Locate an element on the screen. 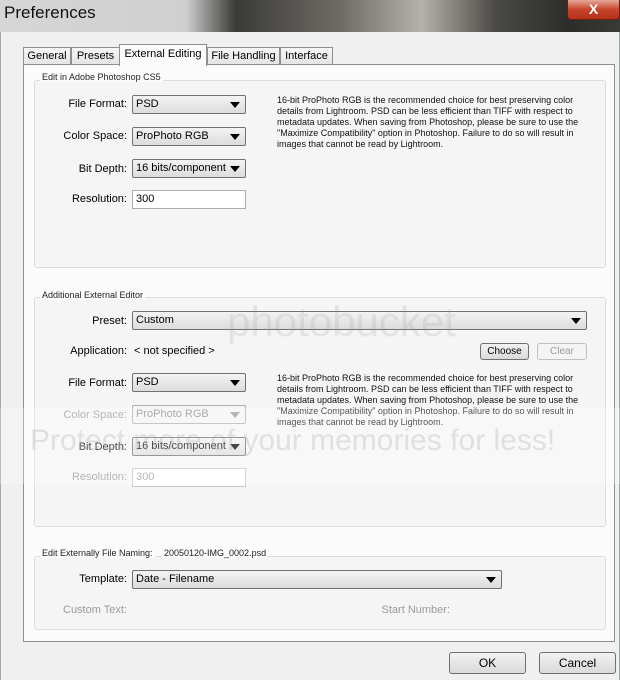 Image resolution: width=620 pixels, height=680 pixels. ps-bit-depth-value: 16 bits/component is located at coordinates (181, 168).